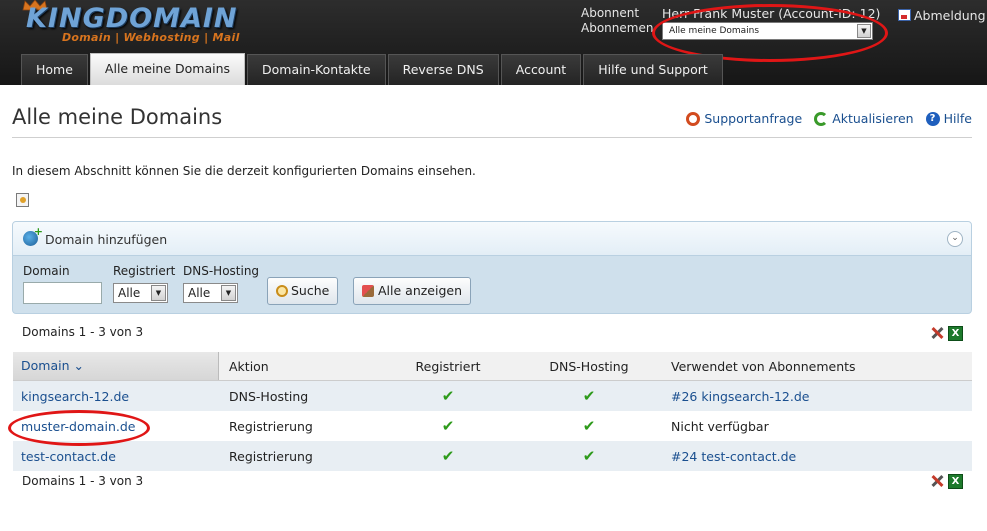 The width and height of the screenshot is (987, 531). What do you see at coordinates (932, 118) in the screenshot?
I see `help-icon: ?` at bounding box center [932, 118].